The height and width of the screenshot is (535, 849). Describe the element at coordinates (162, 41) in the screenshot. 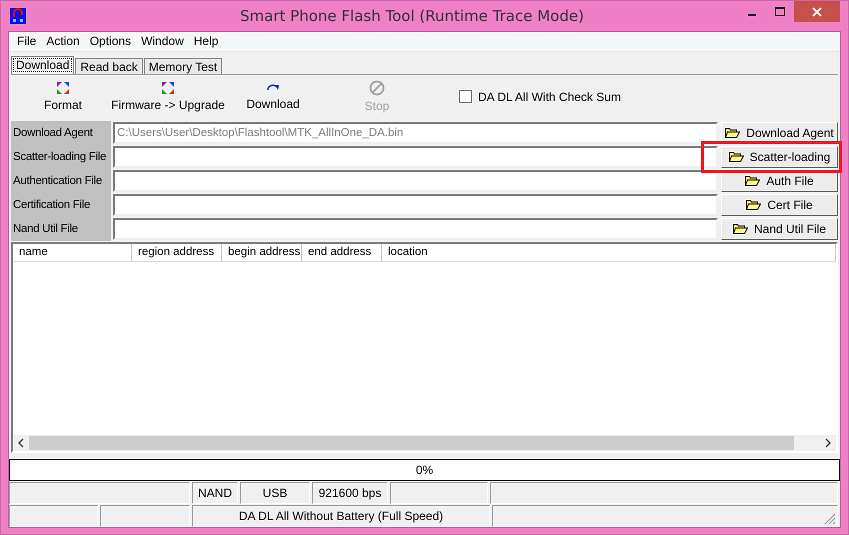

I see `menu-item: Window` at that location.